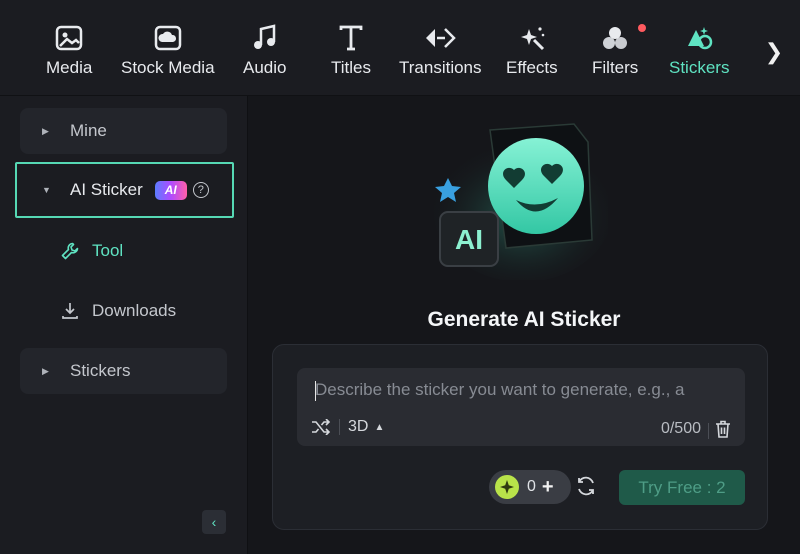 This screenshot has height=554, width=800. What do you see at coordinates (214, 522) in the screenshot?
I see `collapse-sidebar-button: ‹` at bounding box center [214, 522].